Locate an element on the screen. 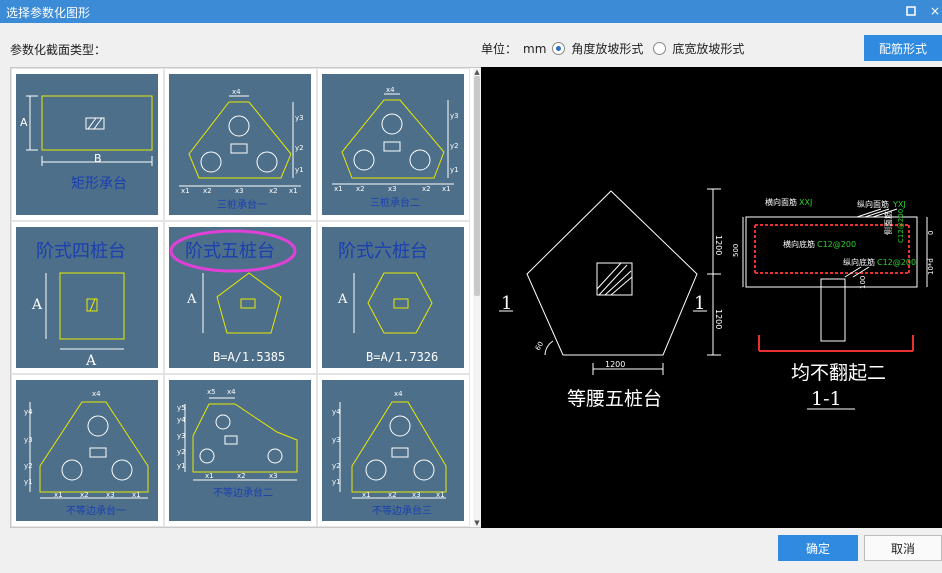 The width and height of the screenshot is (942, 573). gallery-item-step-five-pile: 阶式五桩台 A B=A/1.5385 is located at coordinates (240, 297).